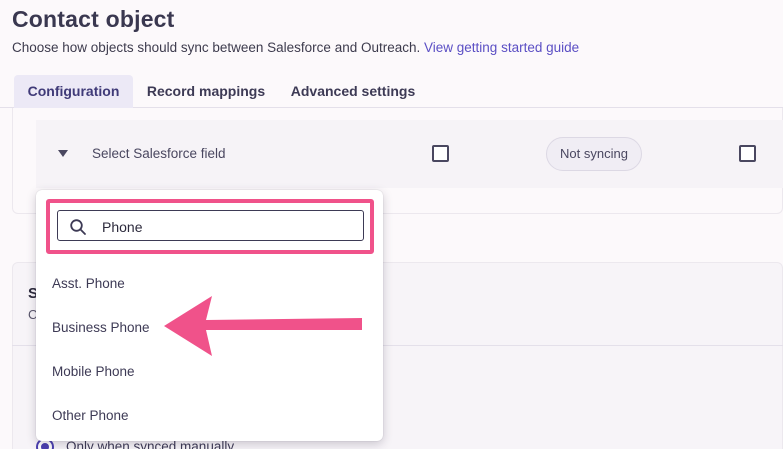 The width and height of the screenshot is (783, 449). Describe the element at coordinates (90, 415) in the screenshot. I see `option-other-phone: Other Phone` at that location.